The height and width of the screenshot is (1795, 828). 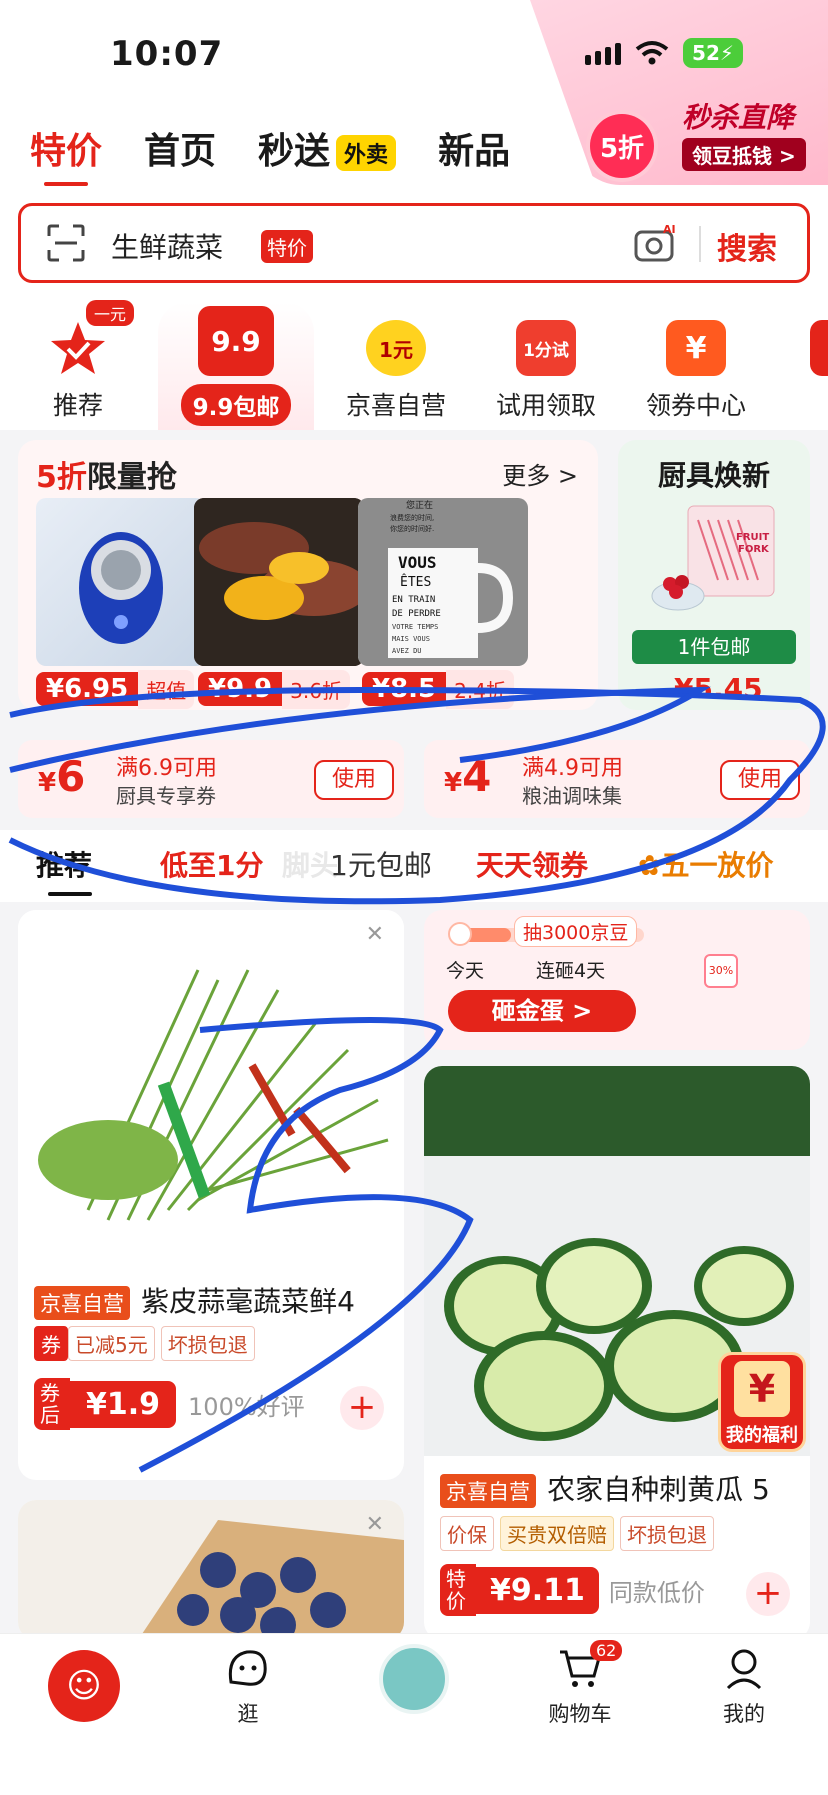 I want to click on coupon-condition: 满6.9可用, so click(x=166, y=768).